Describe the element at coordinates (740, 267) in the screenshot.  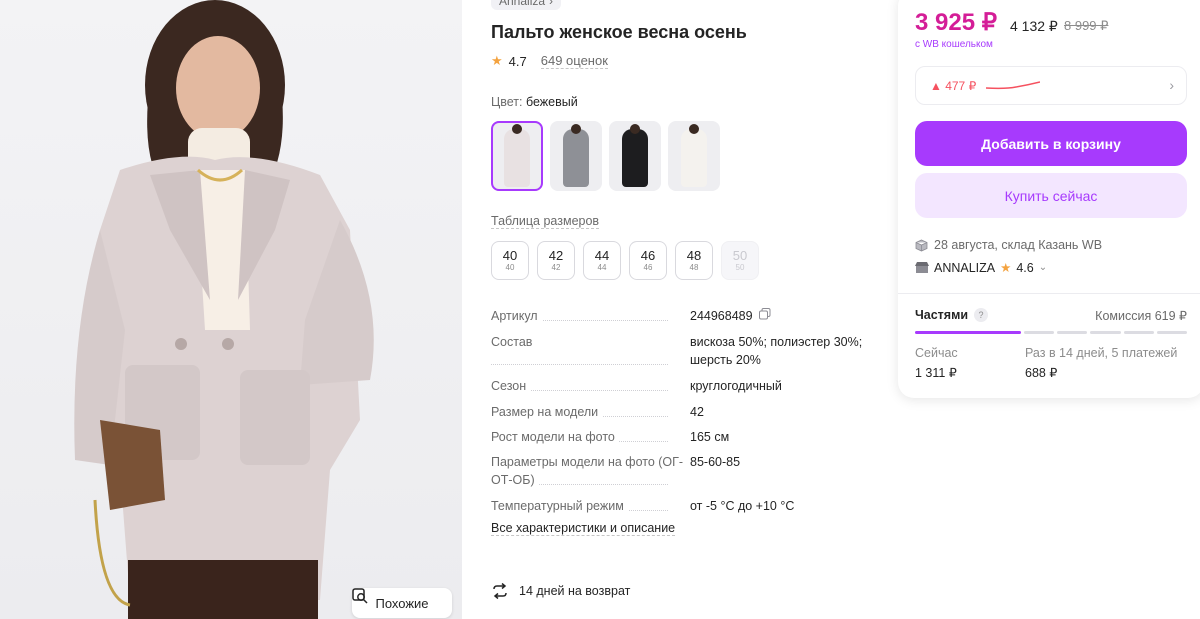
I see `size-eu: 50` at that location.